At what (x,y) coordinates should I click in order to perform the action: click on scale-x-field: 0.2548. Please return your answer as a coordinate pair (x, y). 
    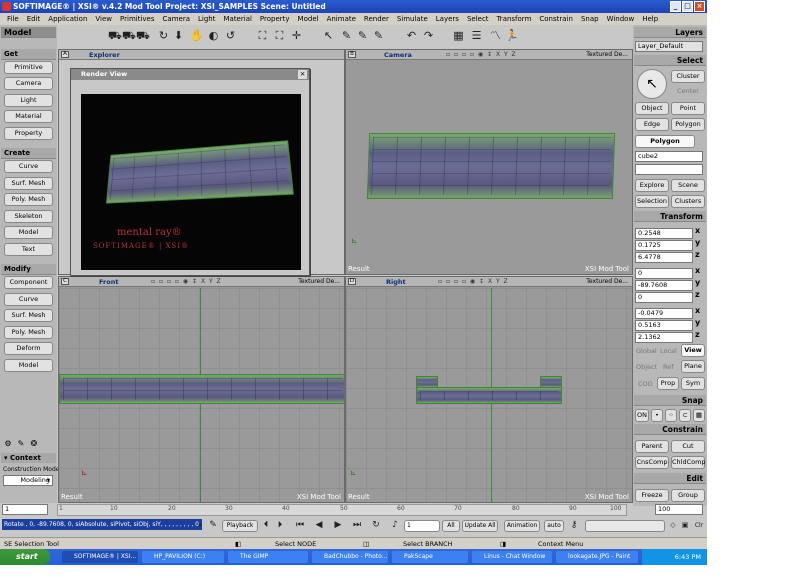
    Looking at the image, I should click on (664, 233).